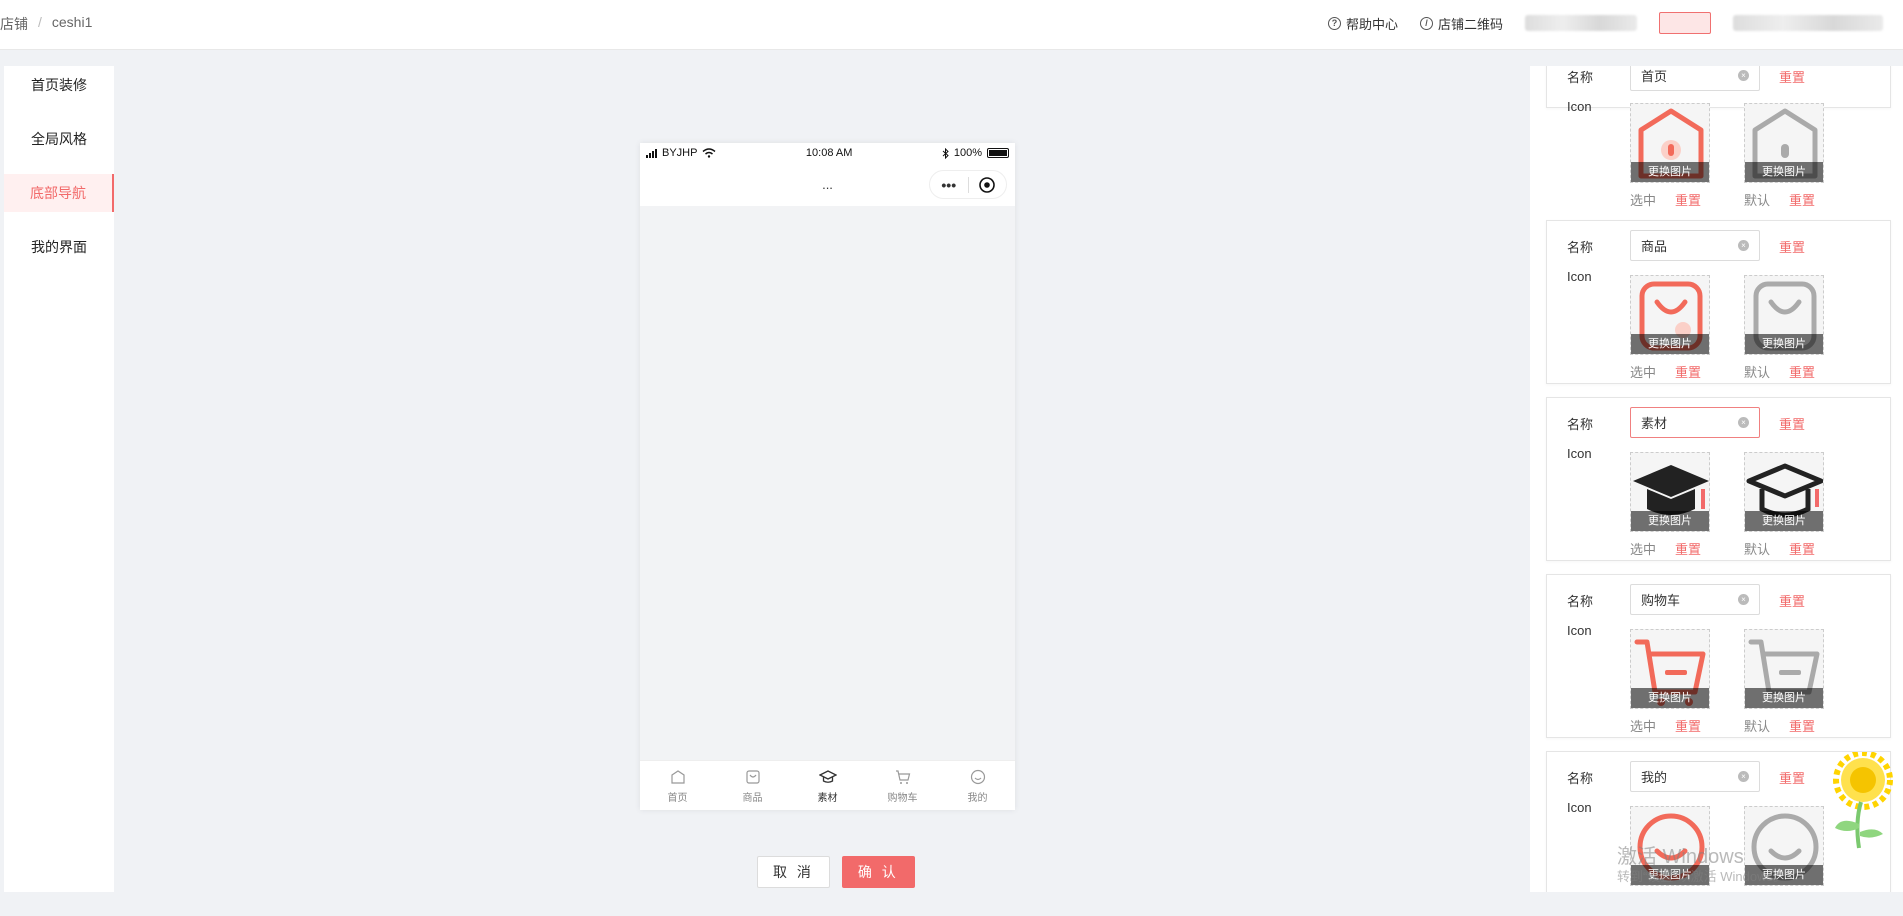  I want to click on blurred-user-info, so click(1808, 23).